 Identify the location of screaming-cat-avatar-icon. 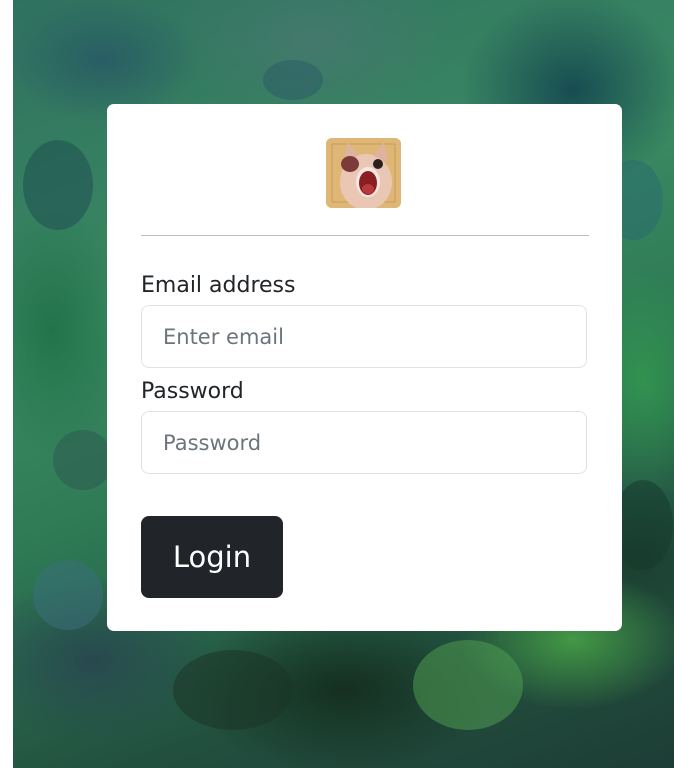
(363, 173).